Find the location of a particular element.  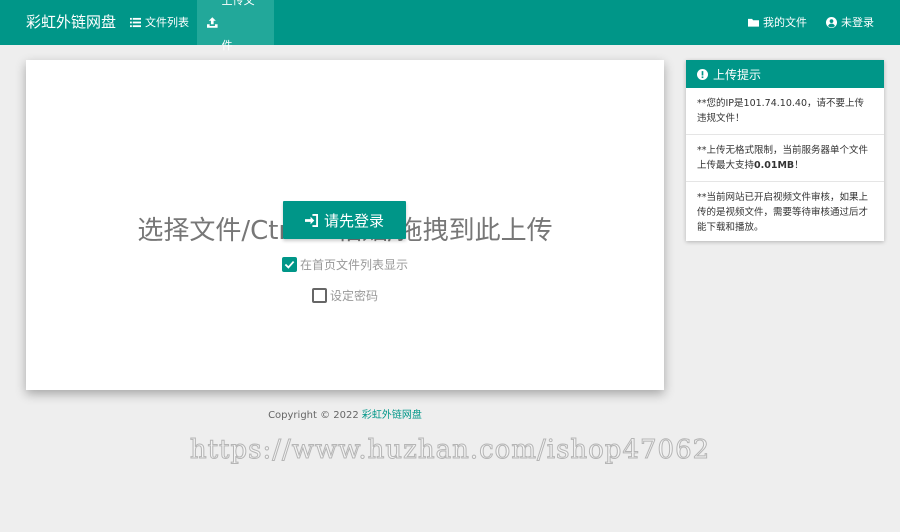

nav-file-list-label: 文件列表 is located at coordinates (167, 22).